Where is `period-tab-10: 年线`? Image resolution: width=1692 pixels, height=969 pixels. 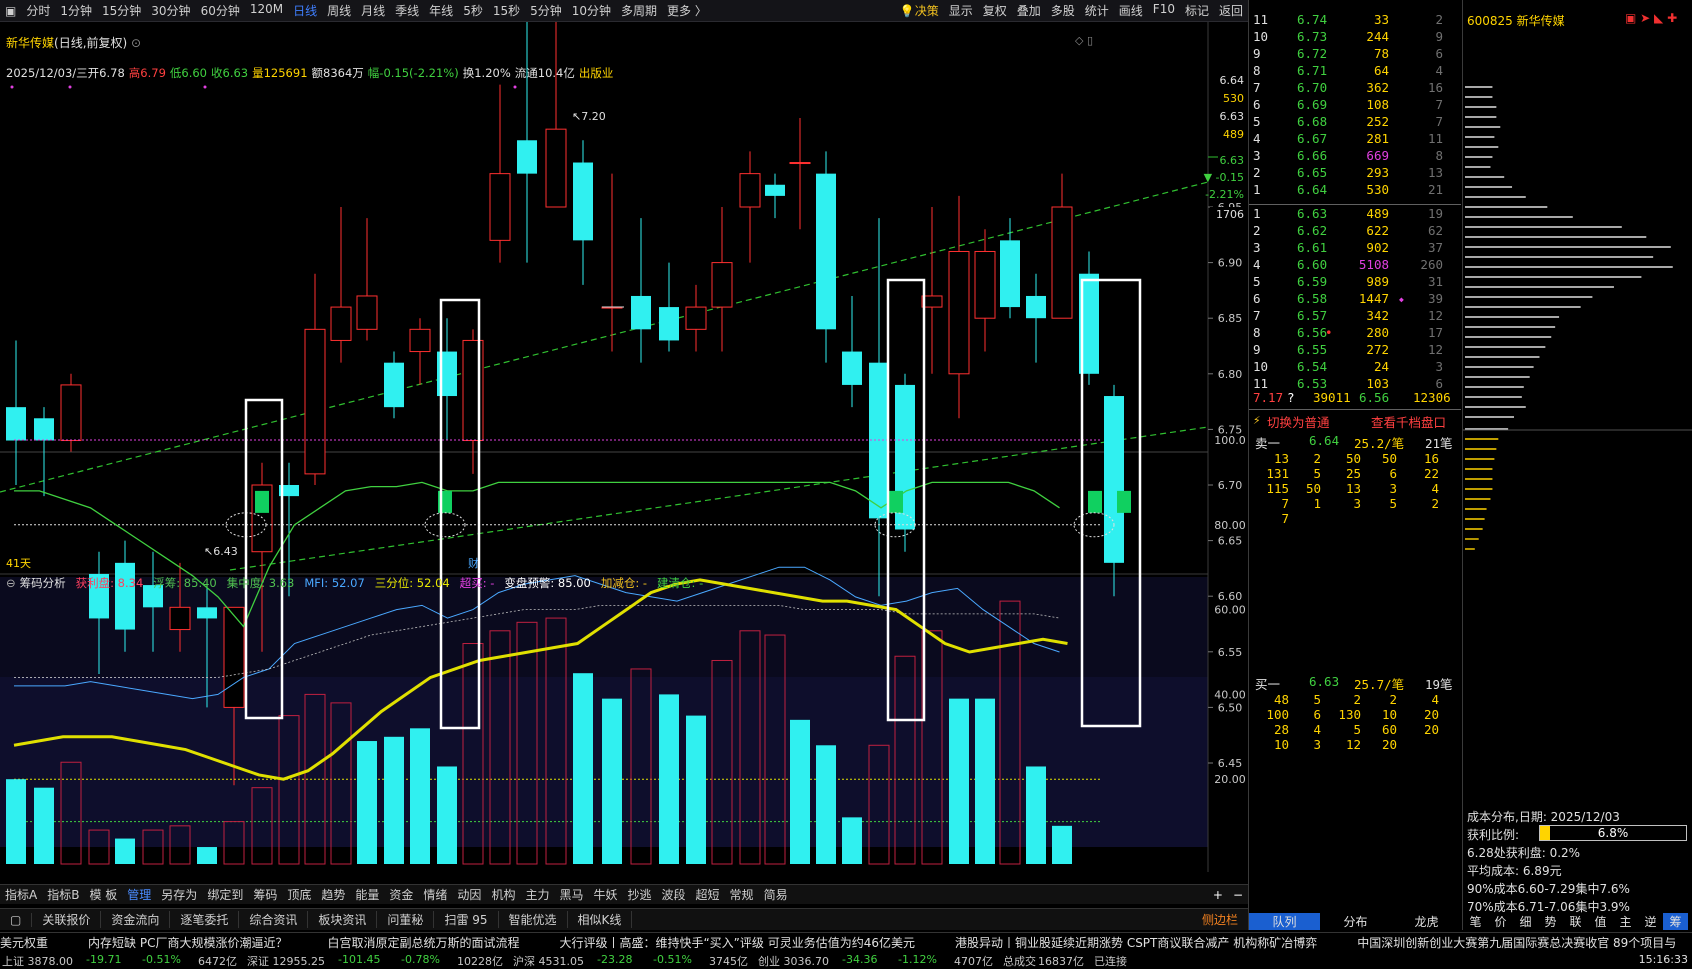 period-tab-10: 年线 is located at coordinates (441, 10).